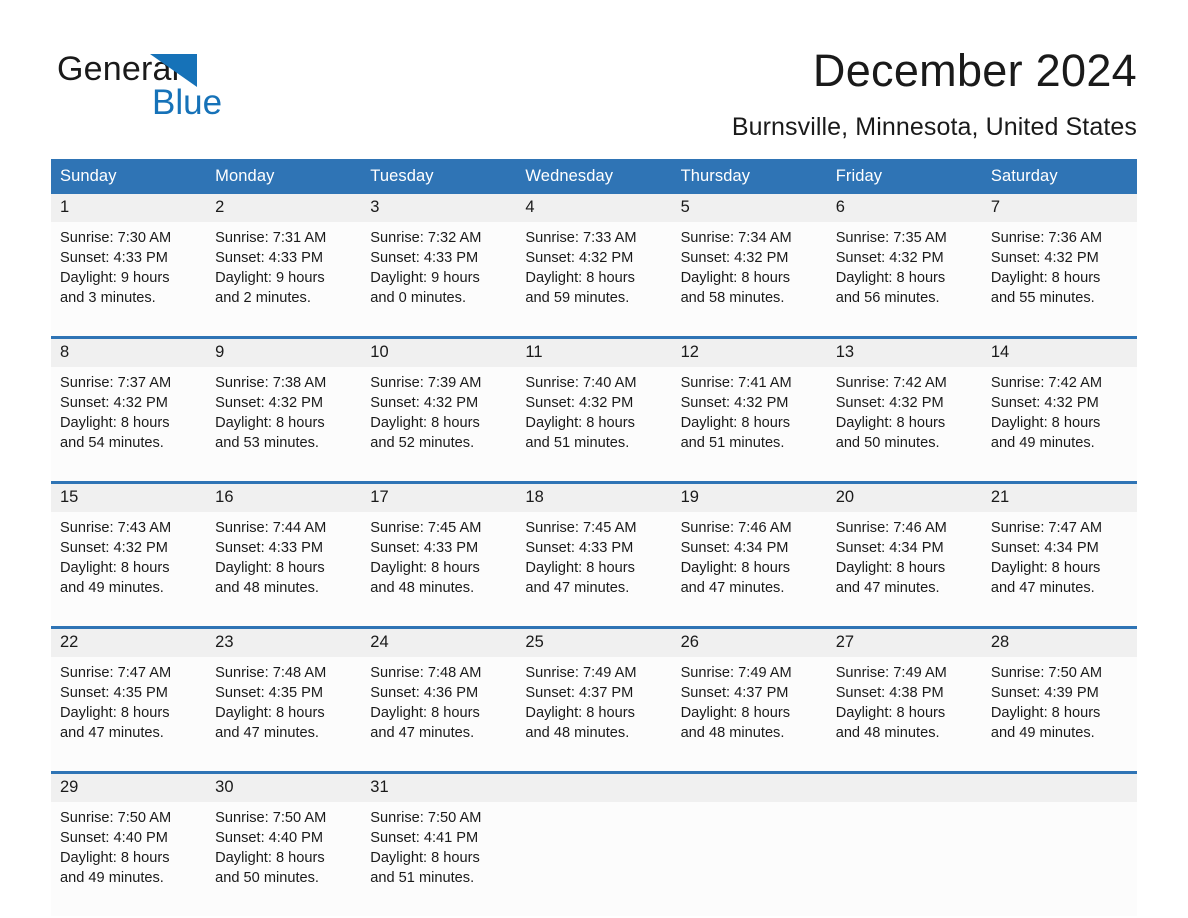  I want to click on day-number: 13, so click(904, 351).